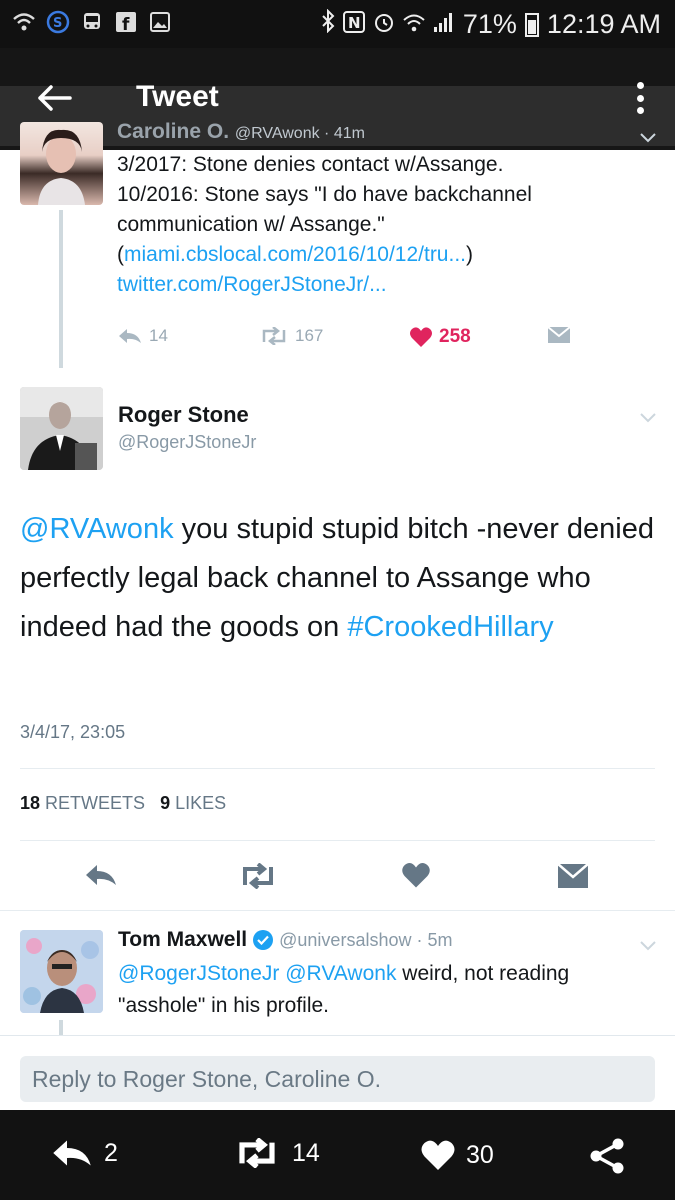 The image size is (675, 1200). I want to click on tweet-text-line: 3/2017: Stone denies contact w/Assange., so click(310, 164).